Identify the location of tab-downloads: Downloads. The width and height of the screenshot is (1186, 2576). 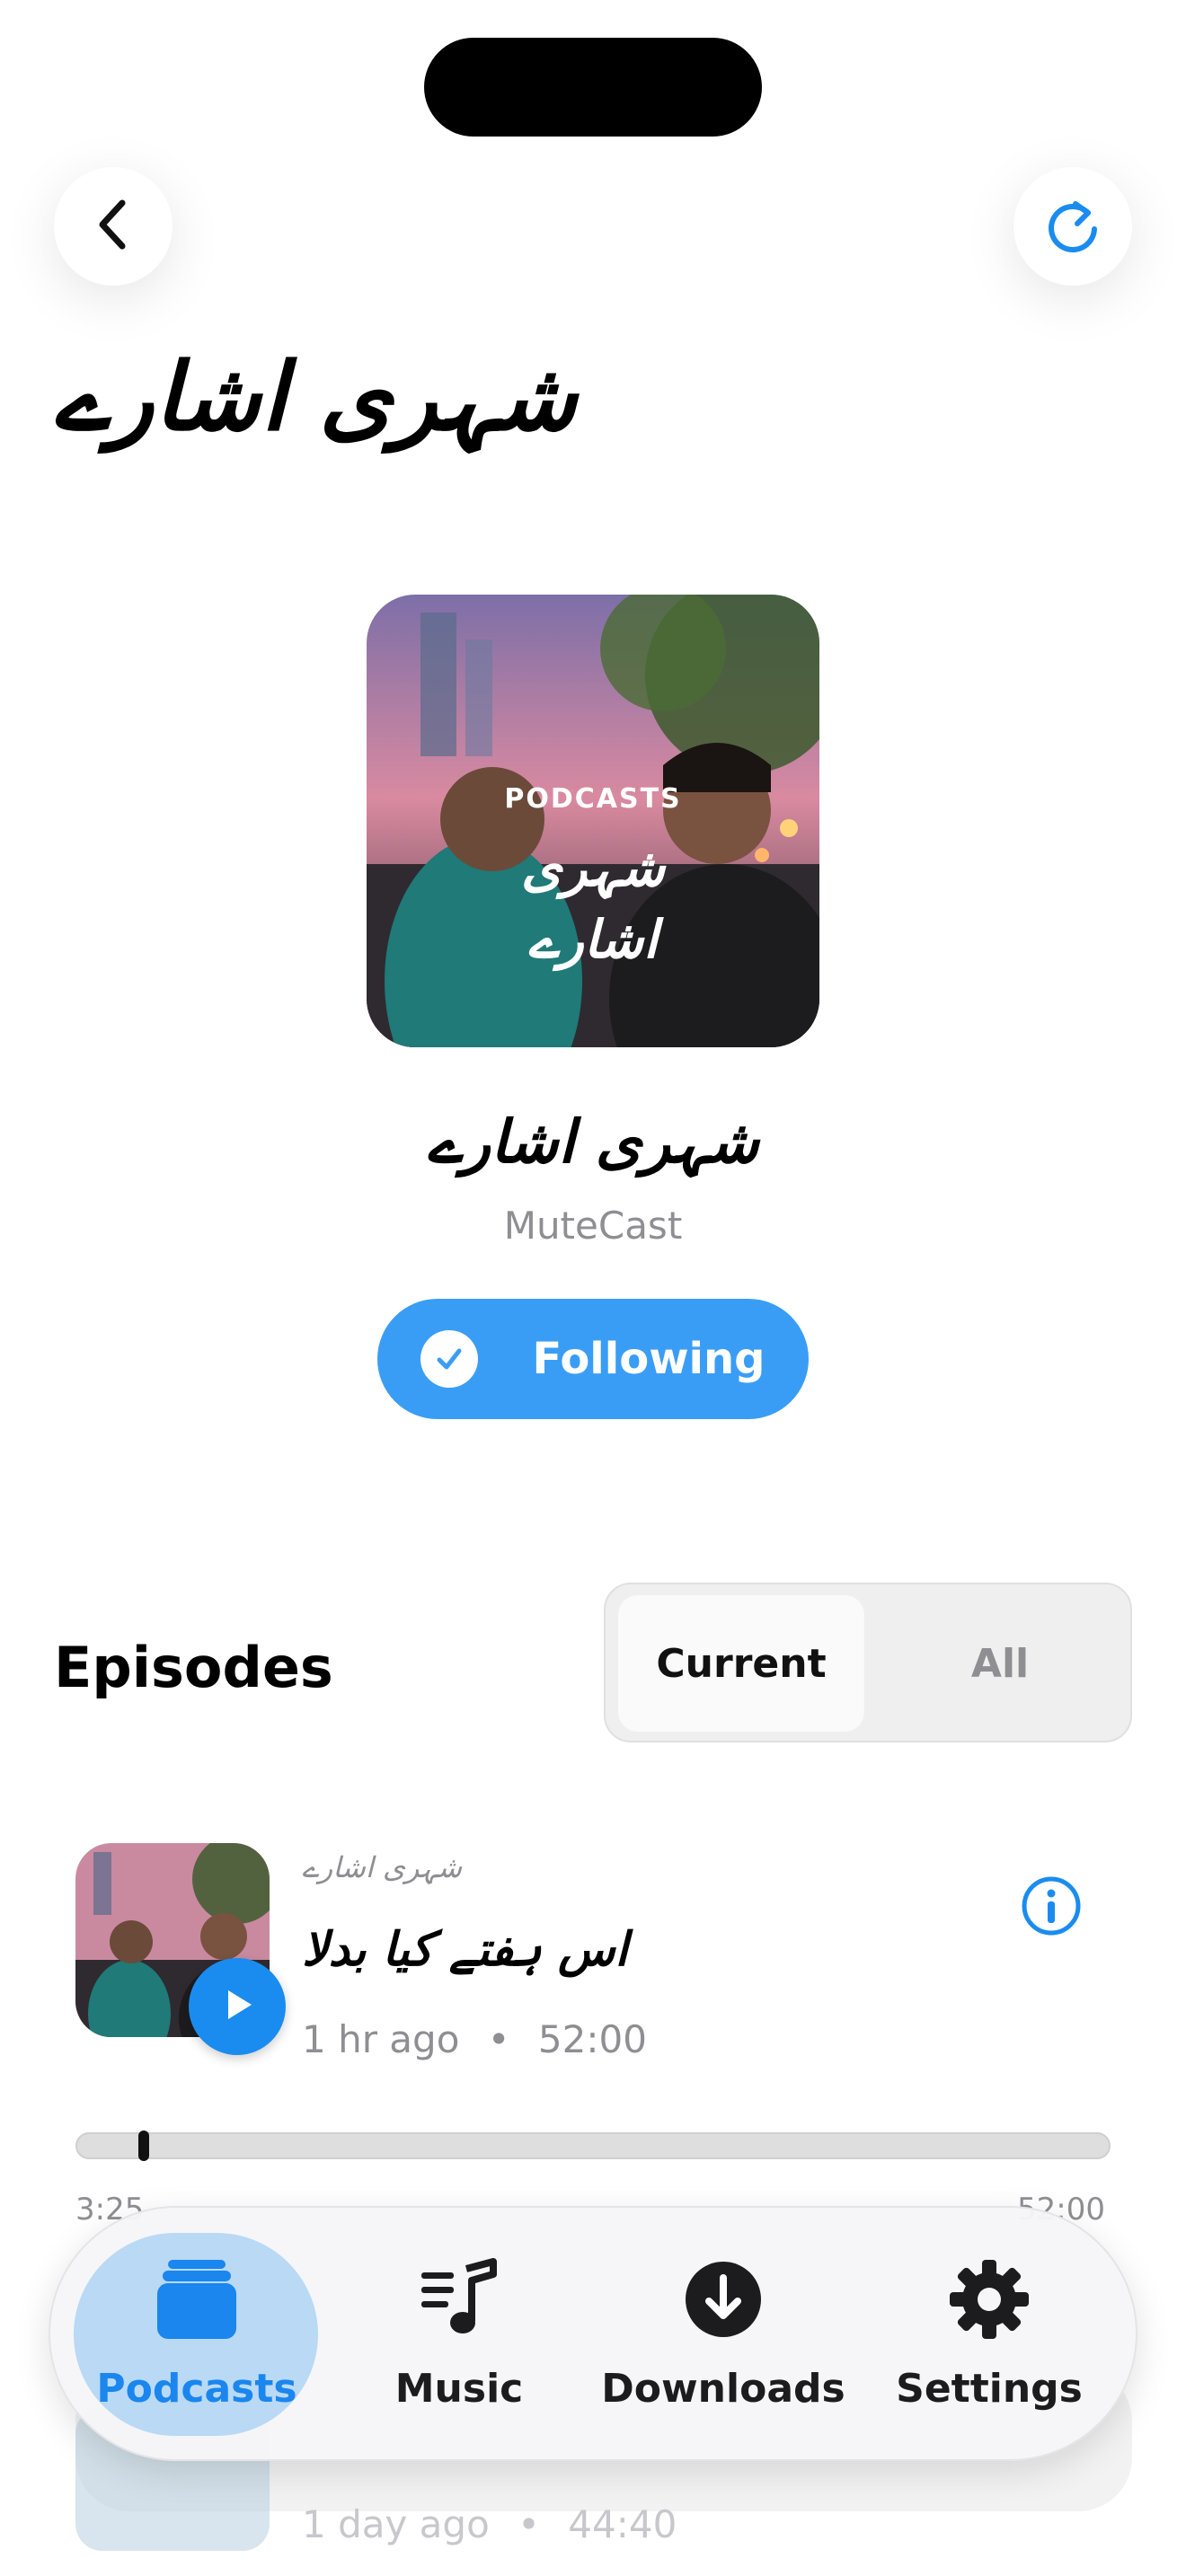
(723, 2333).